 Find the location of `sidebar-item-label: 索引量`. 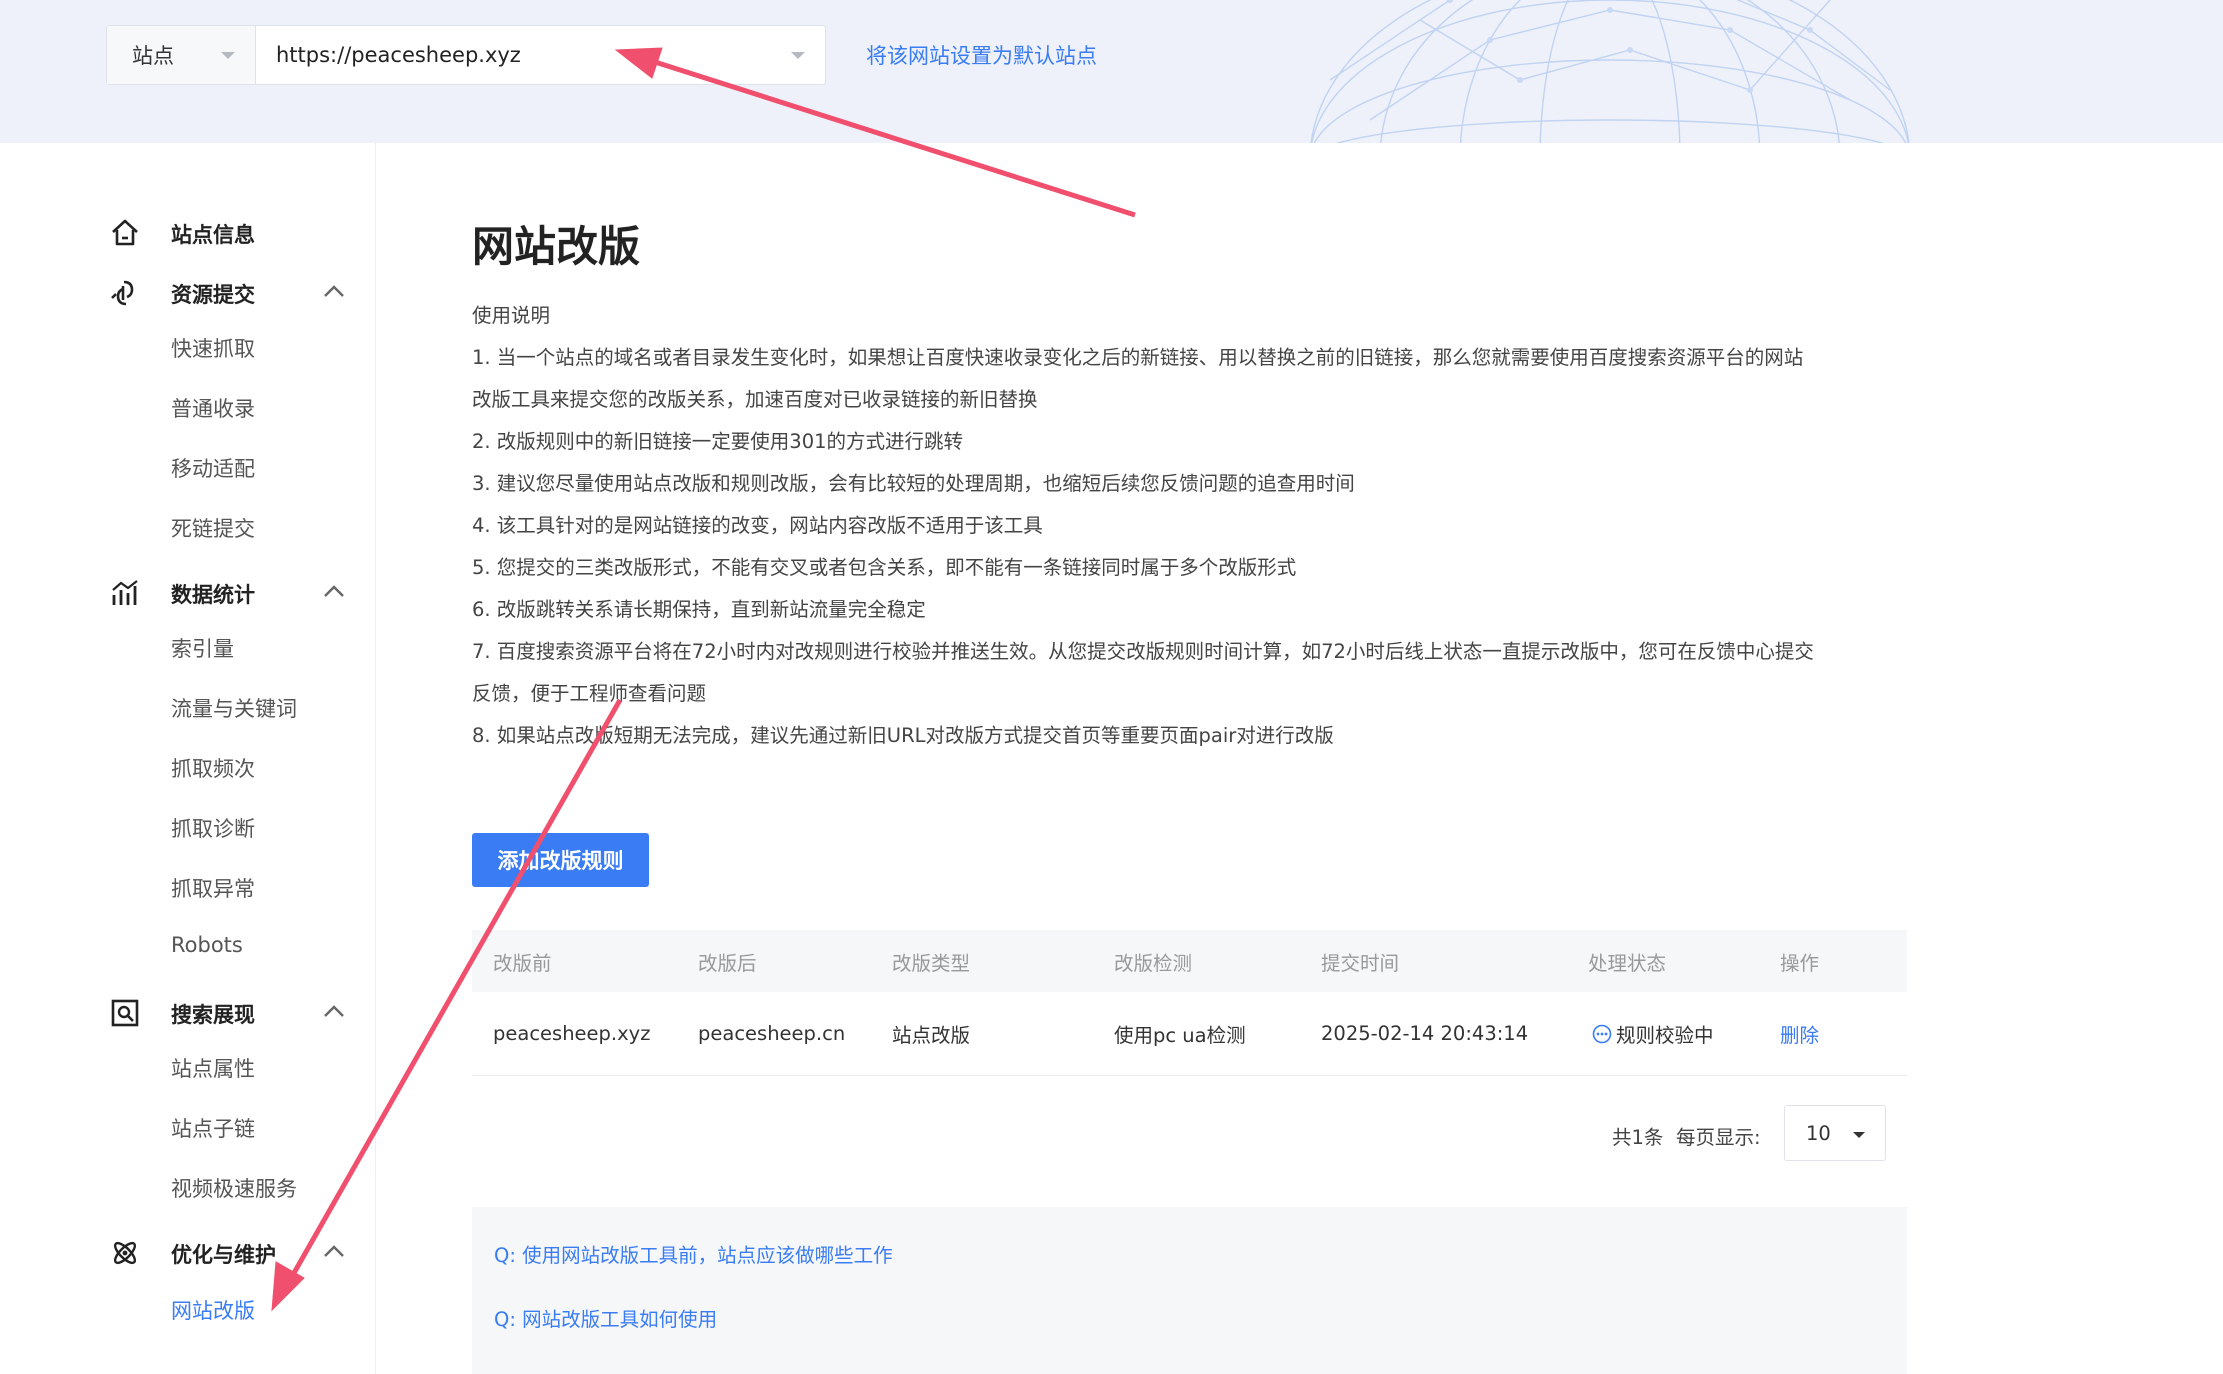

sidebar-item-label: 索引量 is located at coordinates (202, 649).